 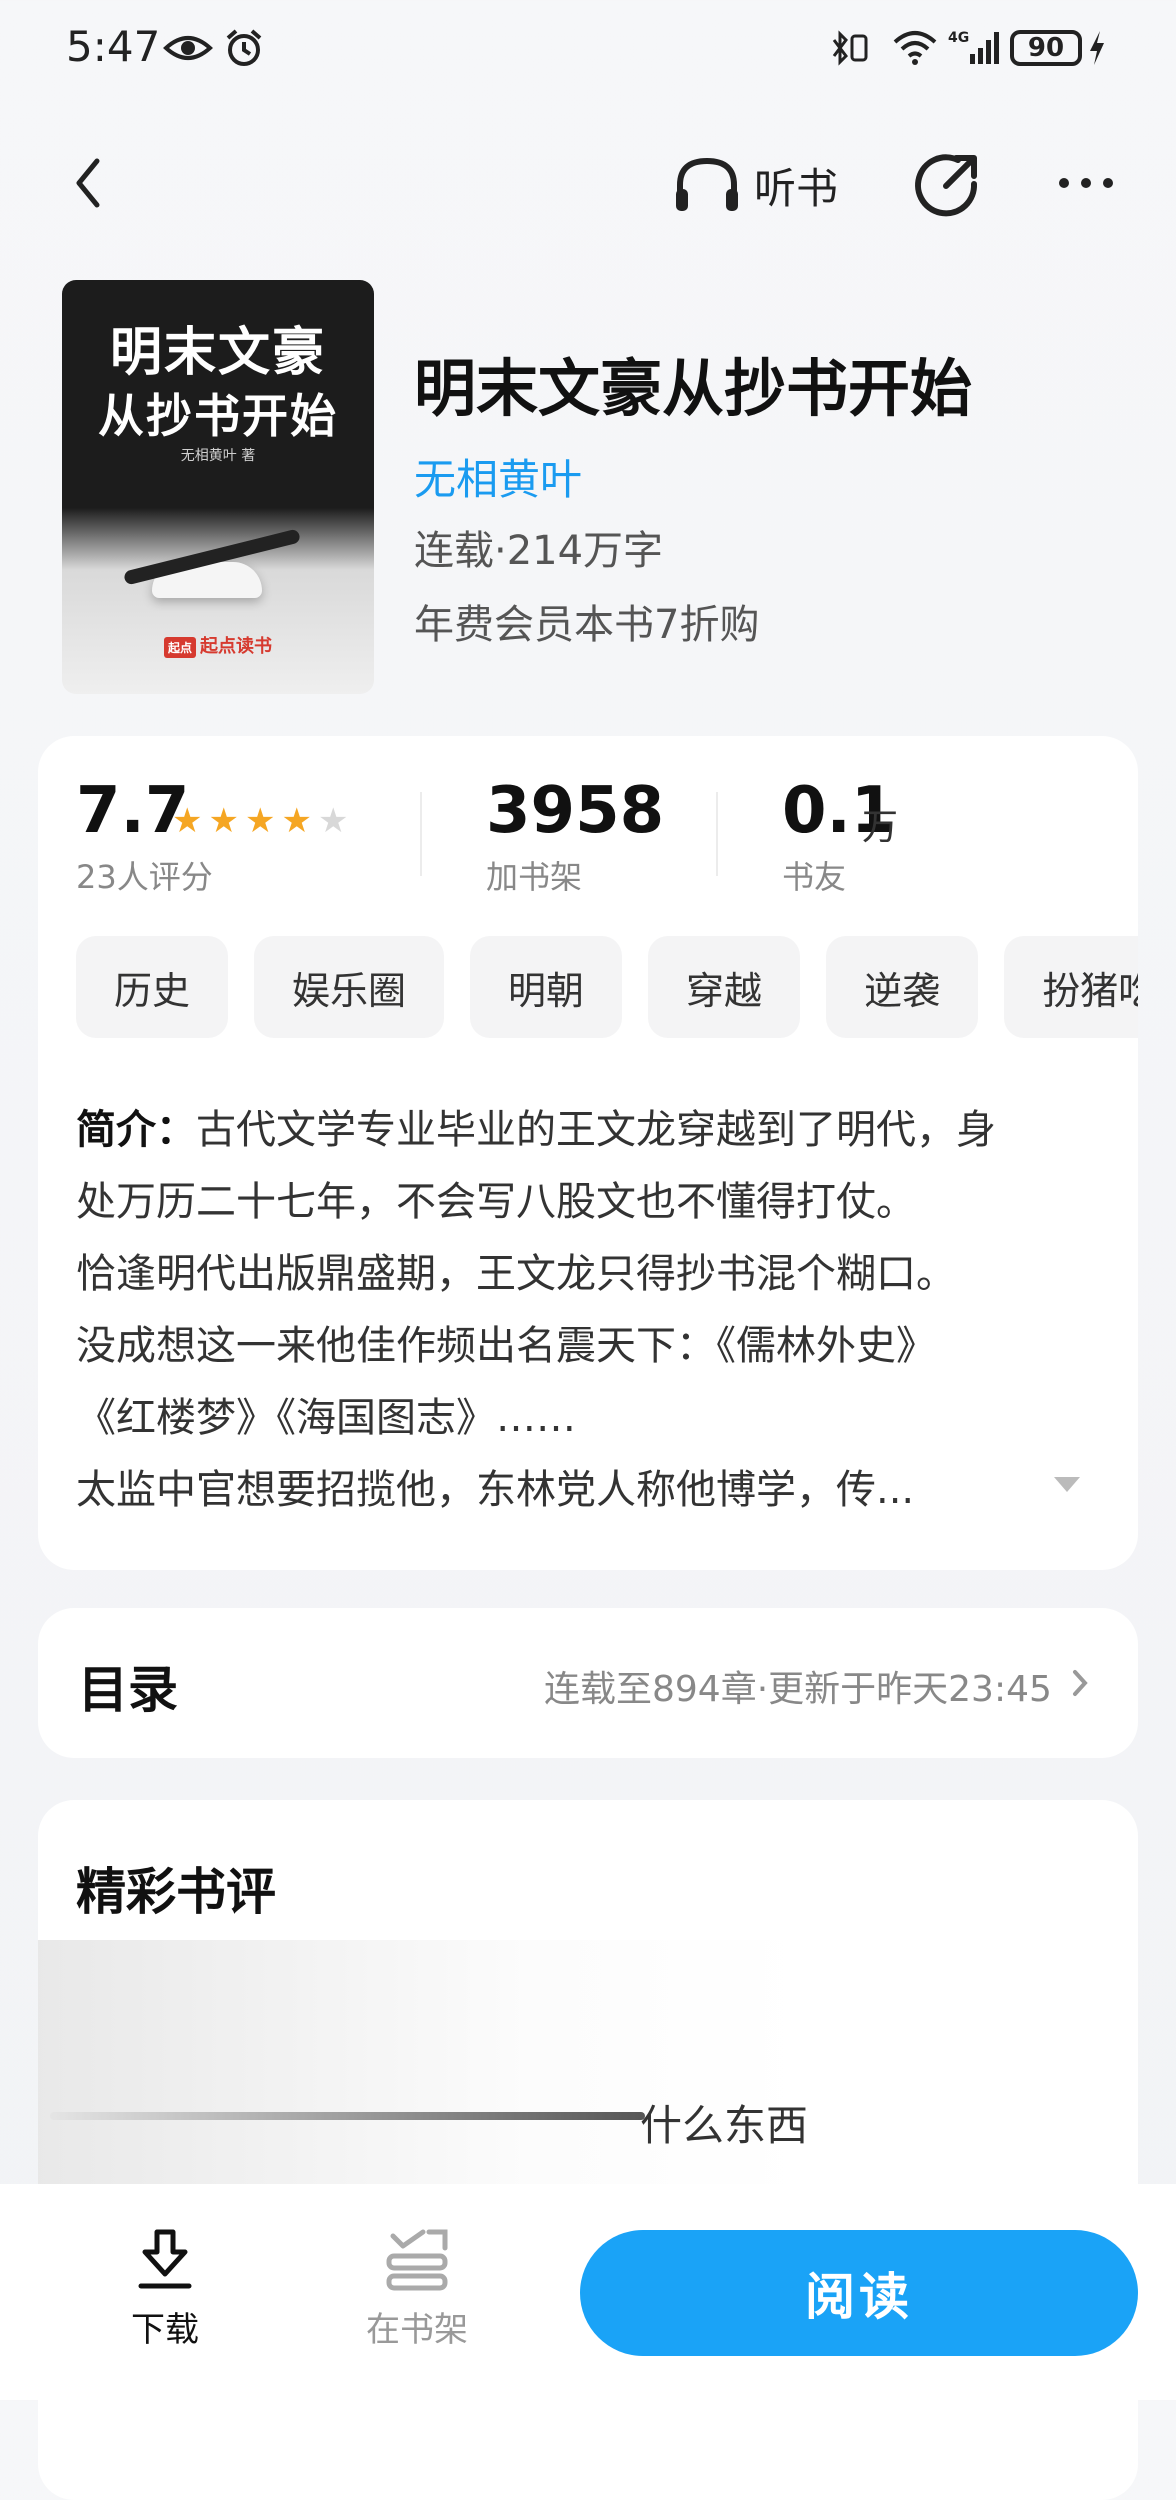 I want to click on battery-indicator: 90, so click(x=1046, y=48).